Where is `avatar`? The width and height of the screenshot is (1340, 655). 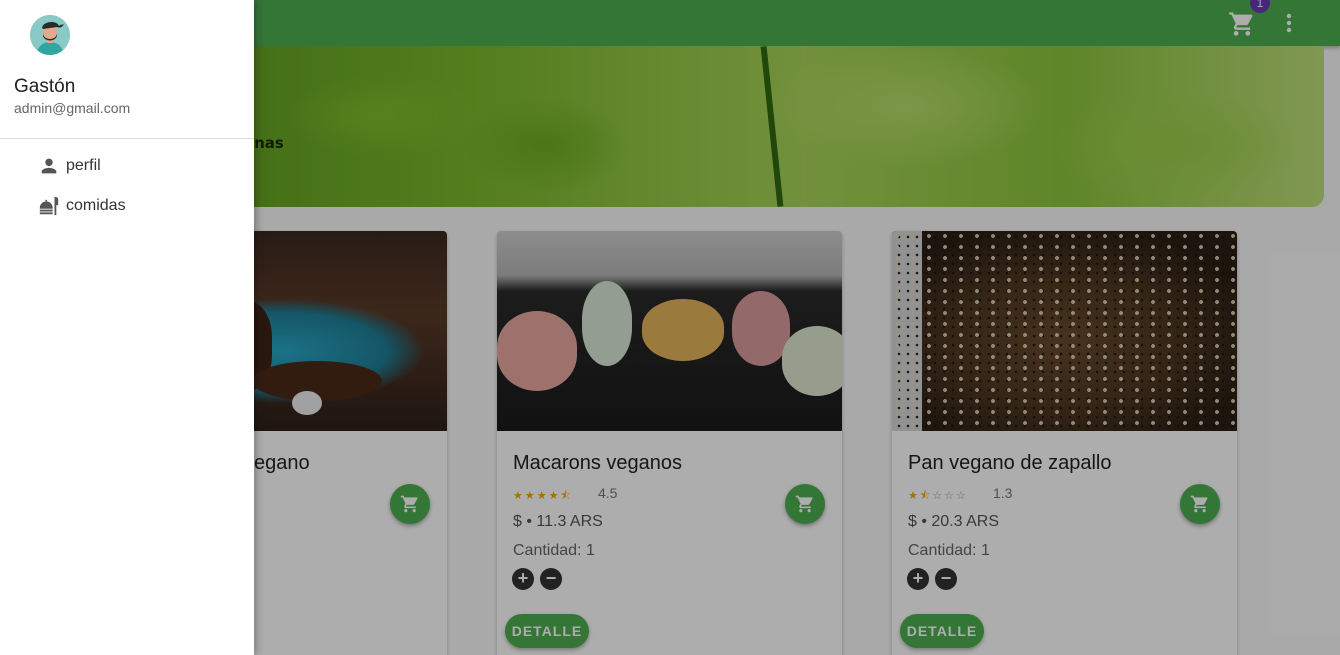
avatar is located at coordinates (50, 35).